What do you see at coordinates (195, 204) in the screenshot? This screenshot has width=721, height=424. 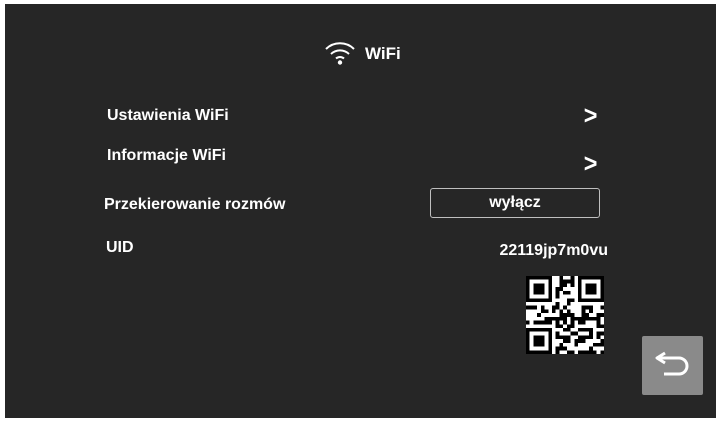 I see `call-forwarding-label: Przekierowanie rozmów` at bounding box center [195, 204].